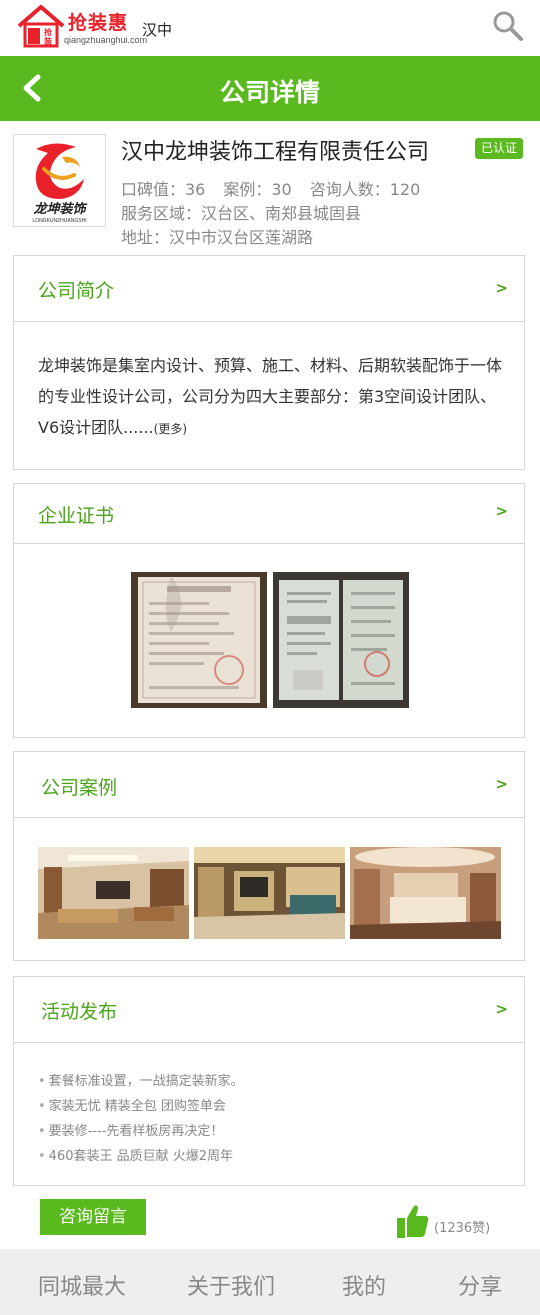 This screenshot has width=540, height=1315. Describe the element at coordinates (59, 221) in the screenshot. I see `company-logo-subtext: LONGKUNZHUANGSHI` at that location.